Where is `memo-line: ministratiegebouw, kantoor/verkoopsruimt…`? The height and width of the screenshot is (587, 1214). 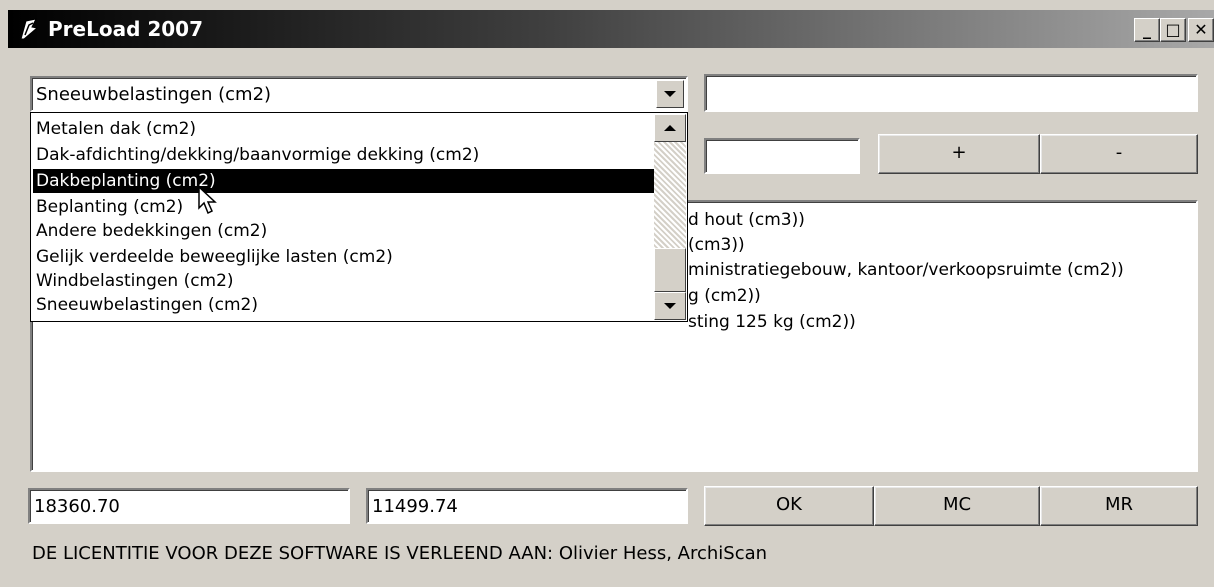
memo-line: ministratiegebouw, kantoor/verkoopsruimt… is located at coordinates (906, 270).